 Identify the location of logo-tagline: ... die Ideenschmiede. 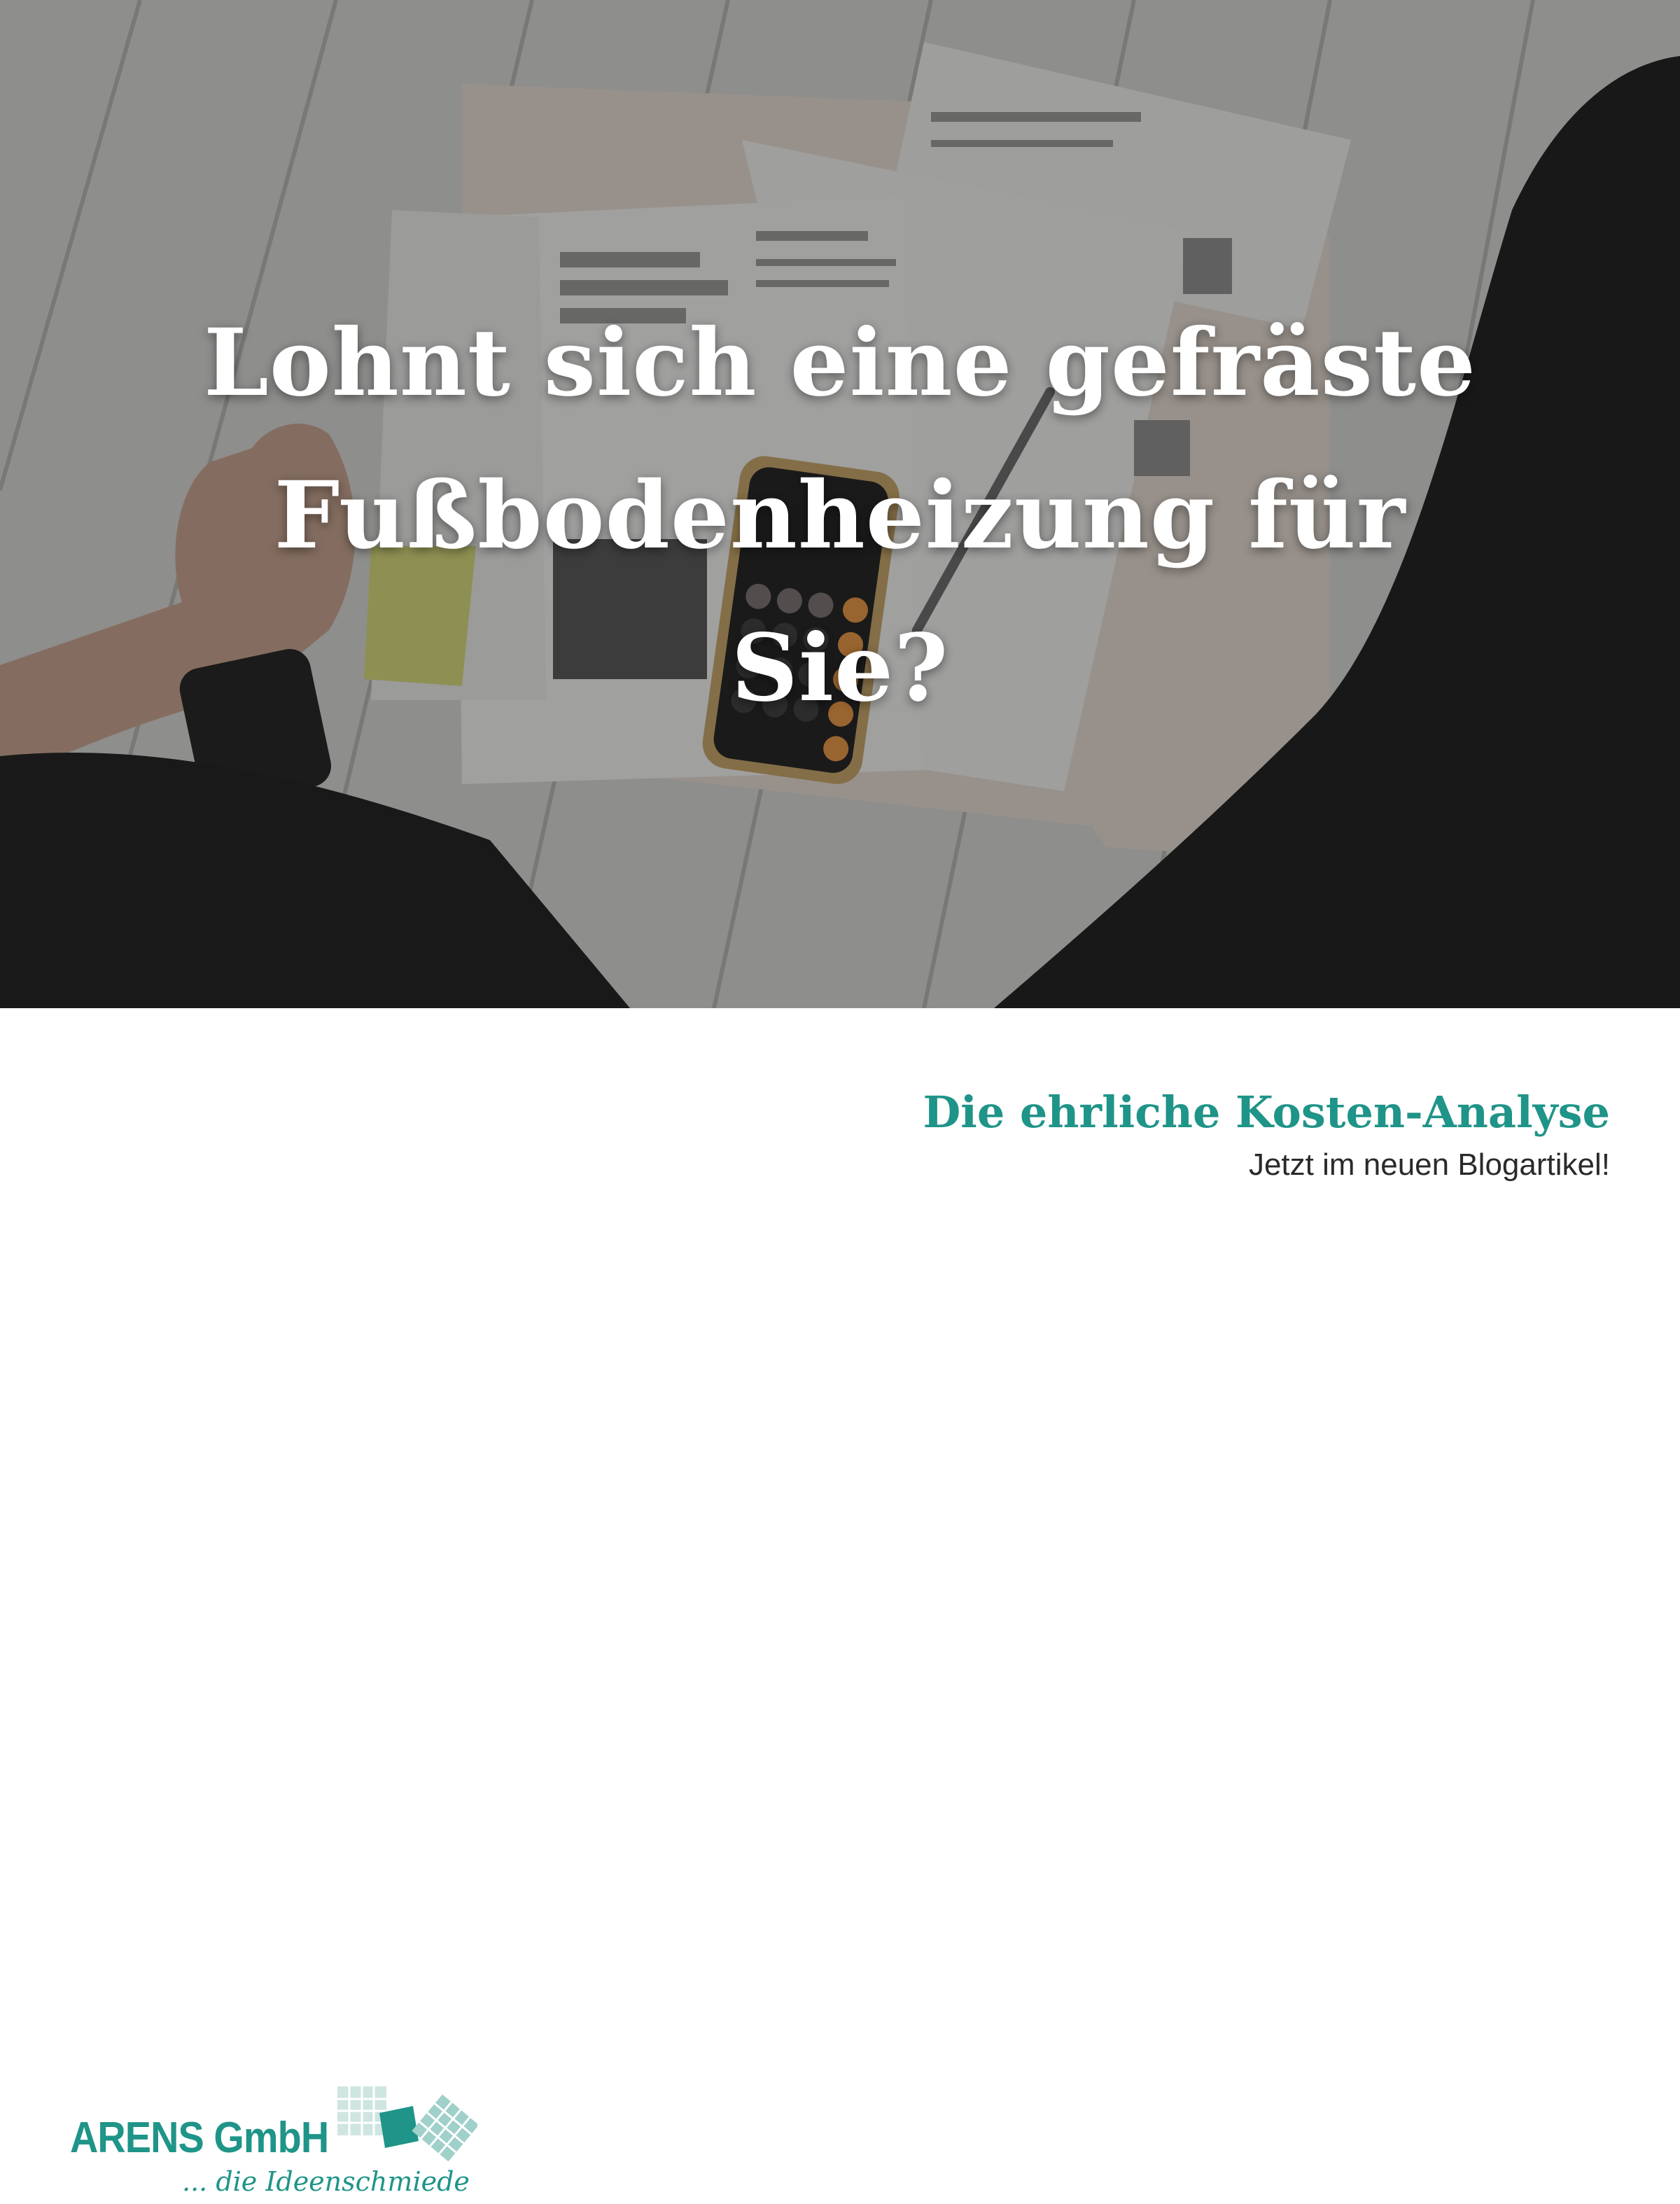
(326, 2181).